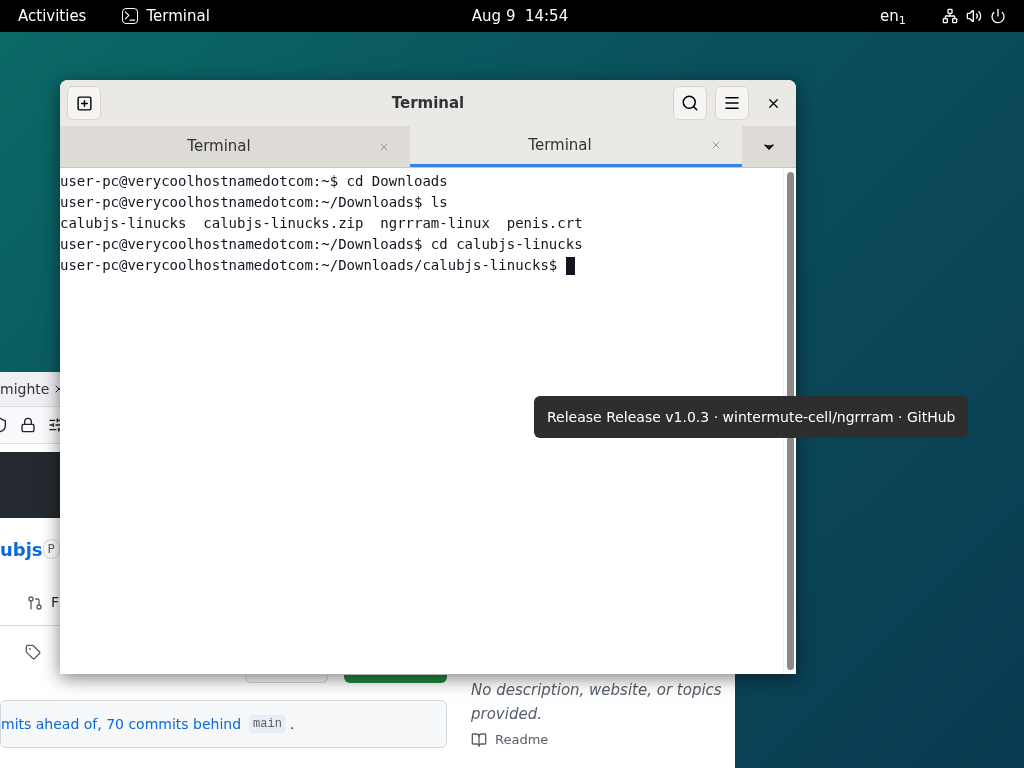 The width and height of the screenshot is (1024, 768). I want to click on book-icon, so click(479, 739).